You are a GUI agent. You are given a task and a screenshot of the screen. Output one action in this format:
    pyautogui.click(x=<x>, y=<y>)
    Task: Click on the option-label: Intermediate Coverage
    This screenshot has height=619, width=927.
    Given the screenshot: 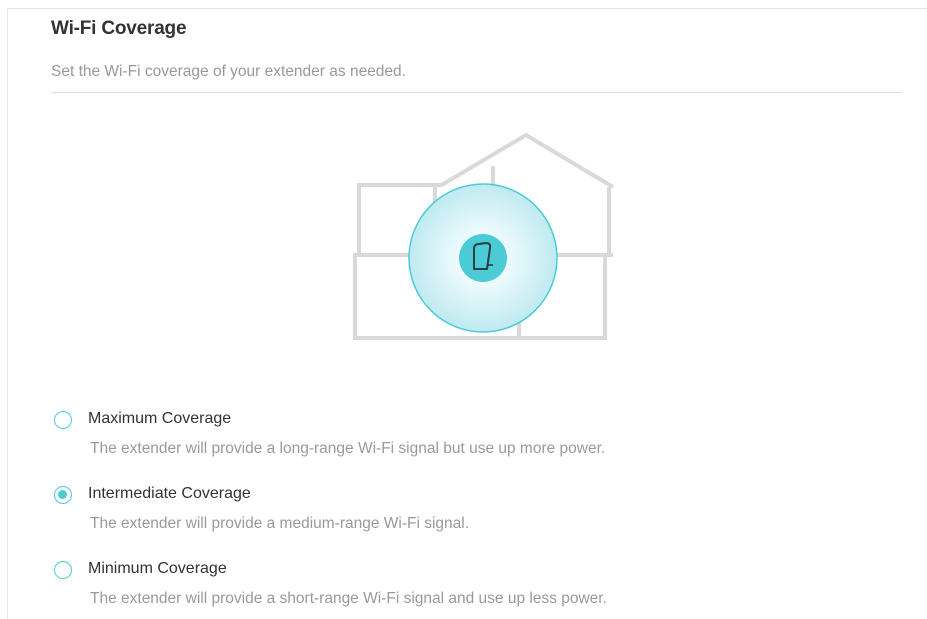 What is the action you would take?
    pyautogui.click(x=169, y=494)
    